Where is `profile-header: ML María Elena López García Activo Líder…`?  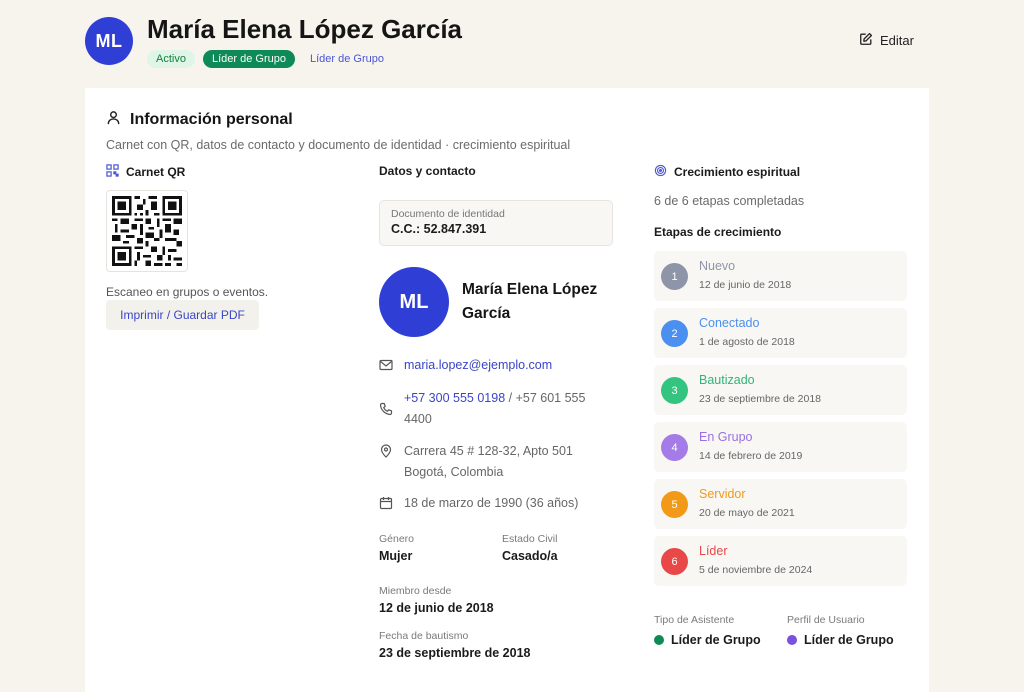
profile-header: ML María Elena López García Activo Líder… is located at coordinates (512, 44).